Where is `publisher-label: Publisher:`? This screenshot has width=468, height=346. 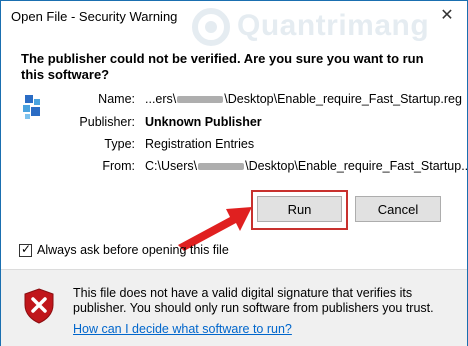 publisher-label: Publisher: is located at coordinates (107, 122).